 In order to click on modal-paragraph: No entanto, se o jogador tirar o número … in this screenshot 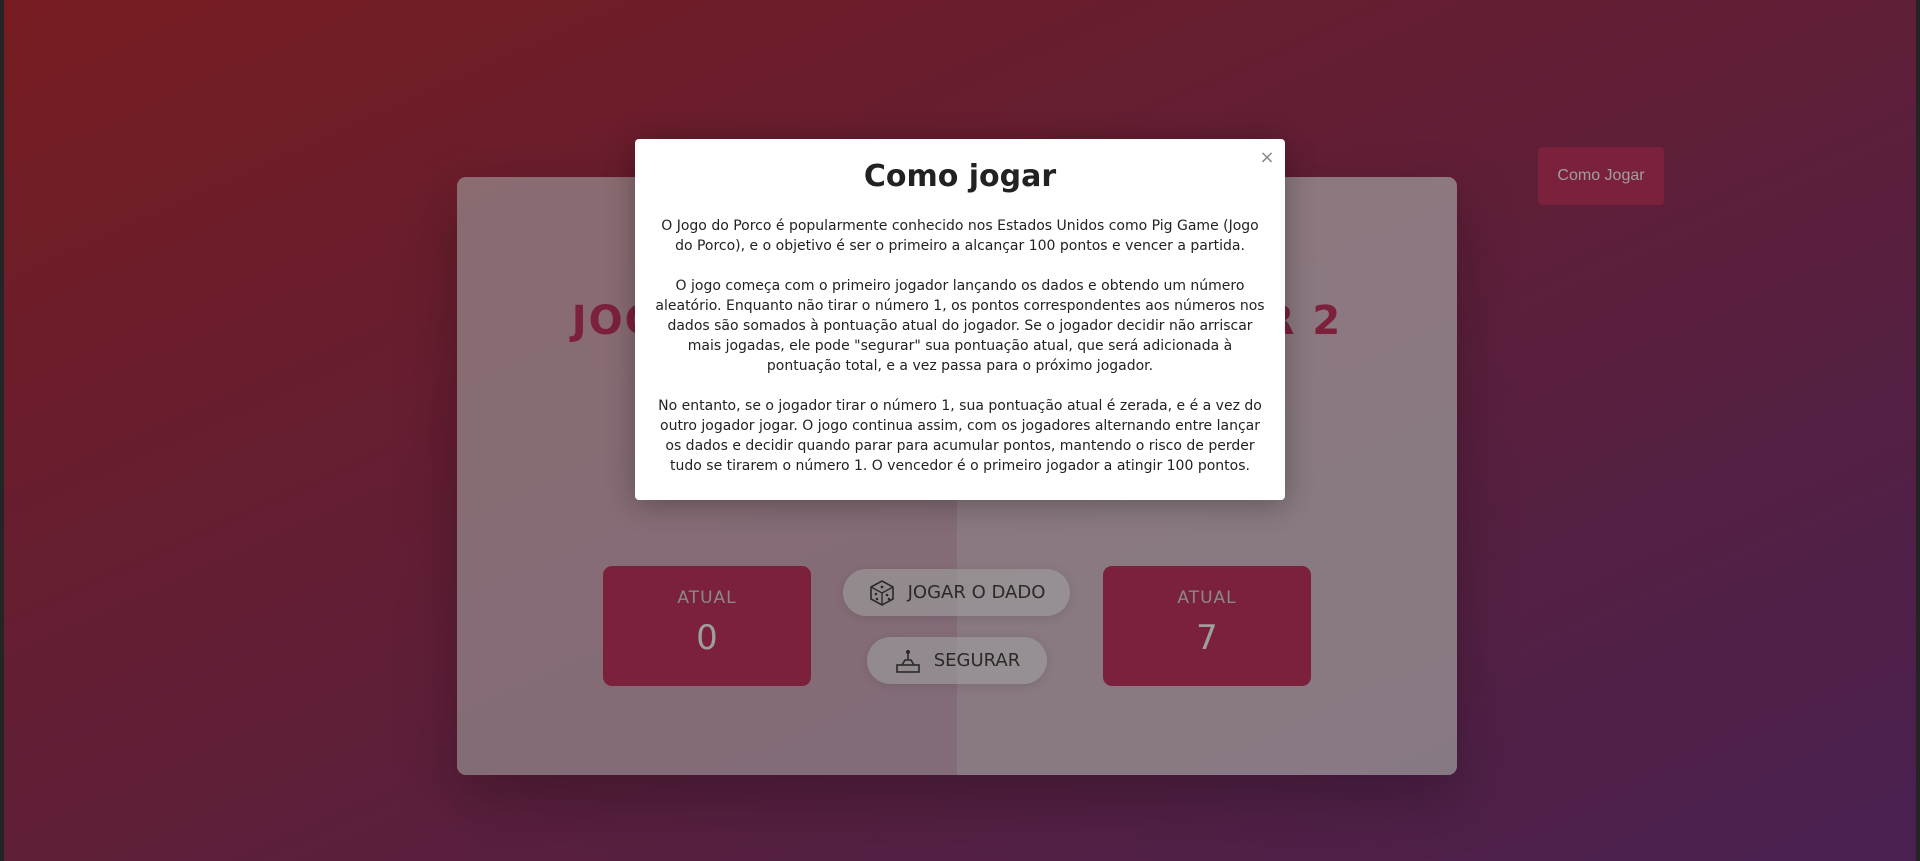, I will do `click(960, 436)`.